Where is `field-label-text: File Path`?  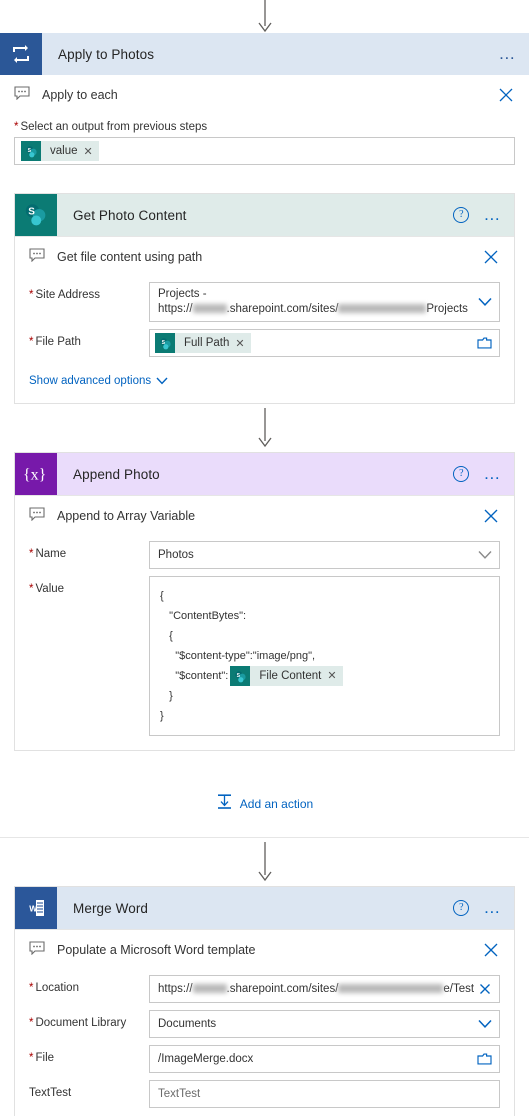
field-label-text: File Path is located at coordinates (58, 342).